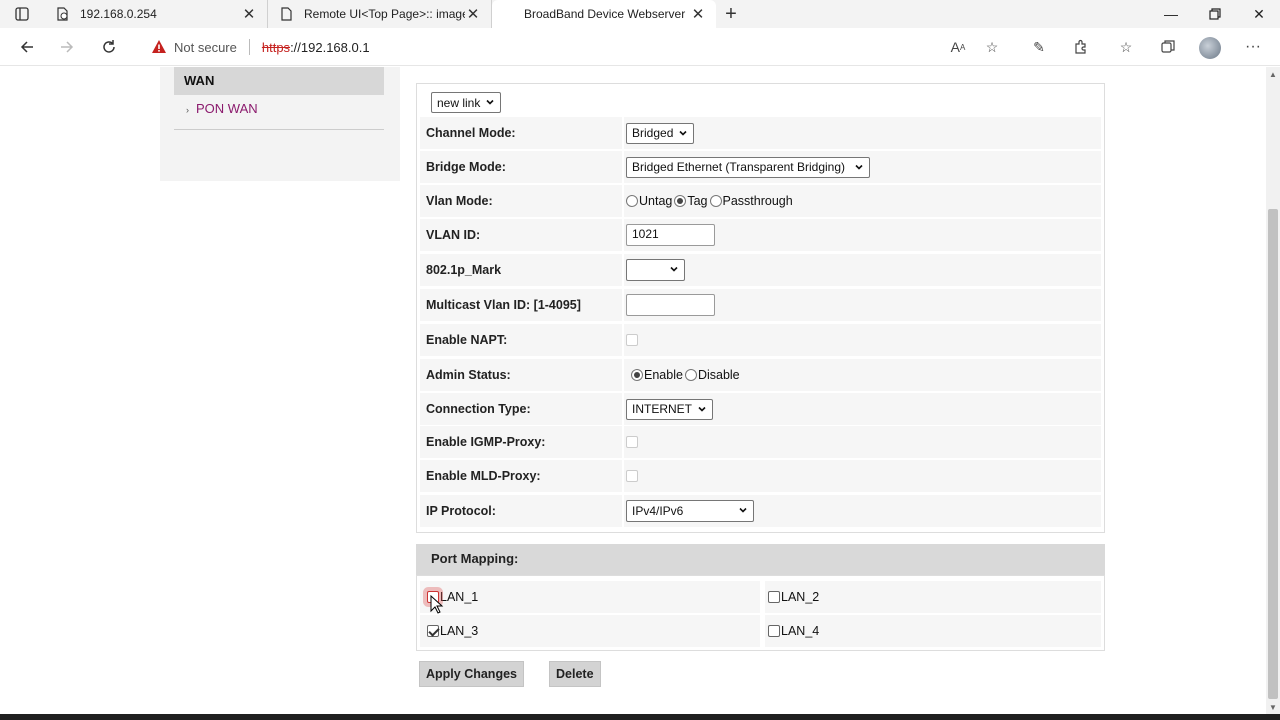 The width and height of the screenshot is (1280, 720). Describe the element at coordinates (575, 674) in the screenshot. I see `delete-button: Delete` at that location.